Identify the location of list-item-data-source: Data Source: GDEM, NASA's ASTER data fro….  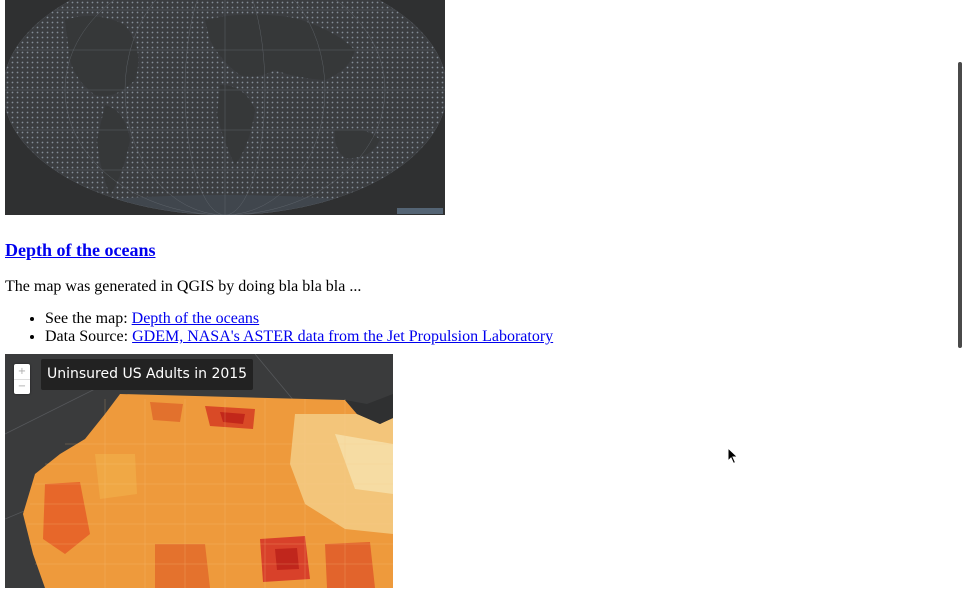
(485, 337).